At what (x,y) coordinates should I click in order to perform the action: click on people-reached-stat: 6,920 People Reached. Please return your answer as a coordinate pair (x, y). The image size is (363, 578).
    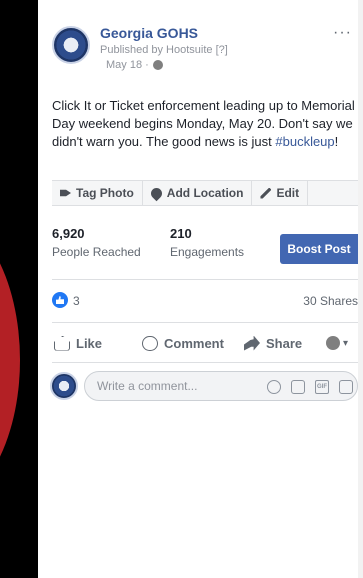
    Looking at the image, I should click on (96, 242).